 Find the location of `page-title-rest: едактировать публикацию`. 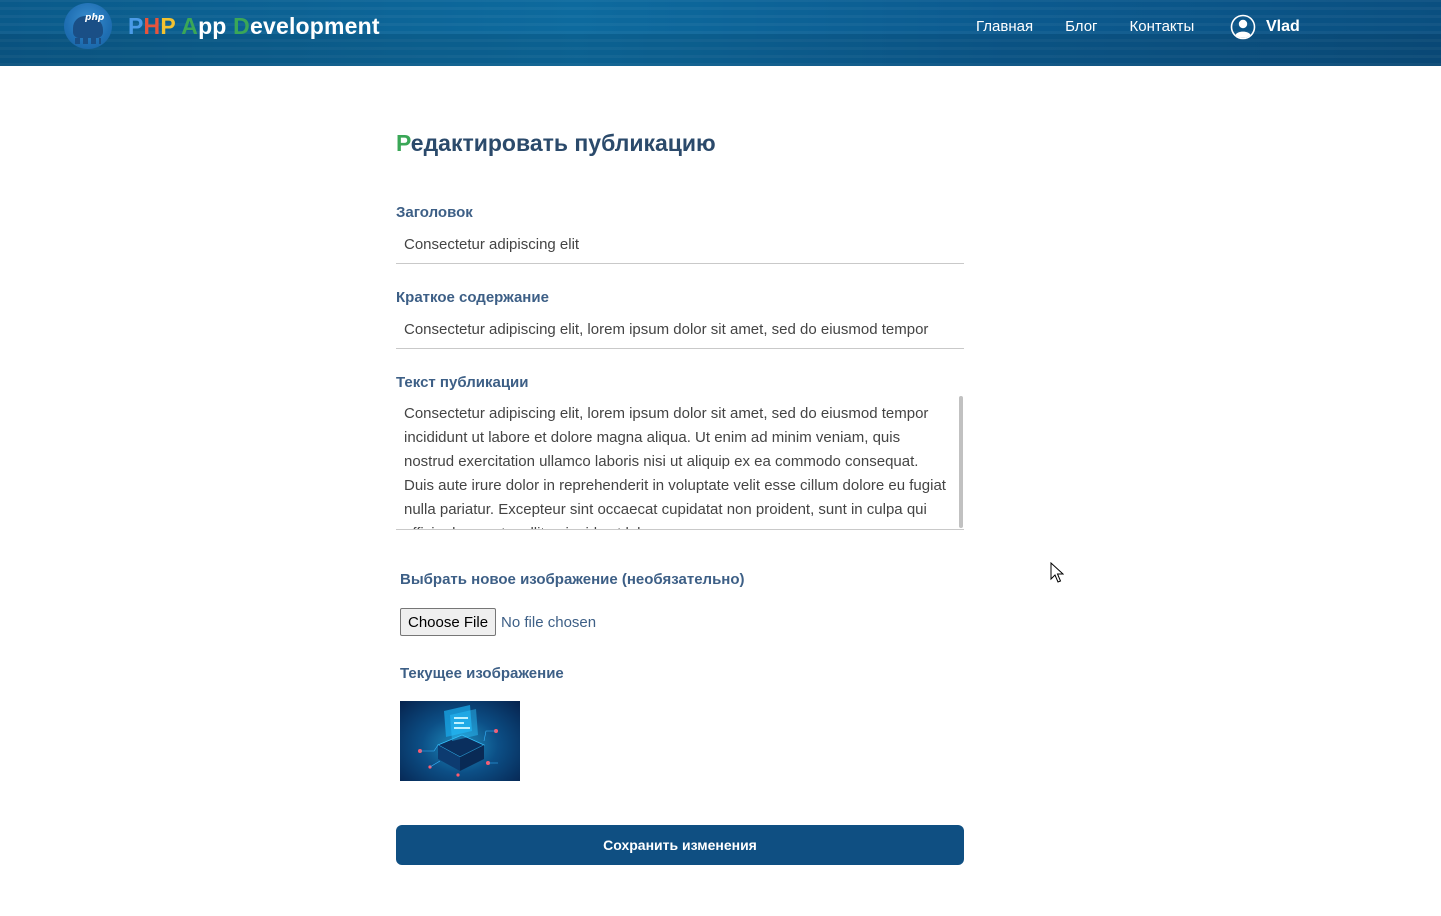

page-title-rest: едактировать публикацию is located at coordinates (563, 143).